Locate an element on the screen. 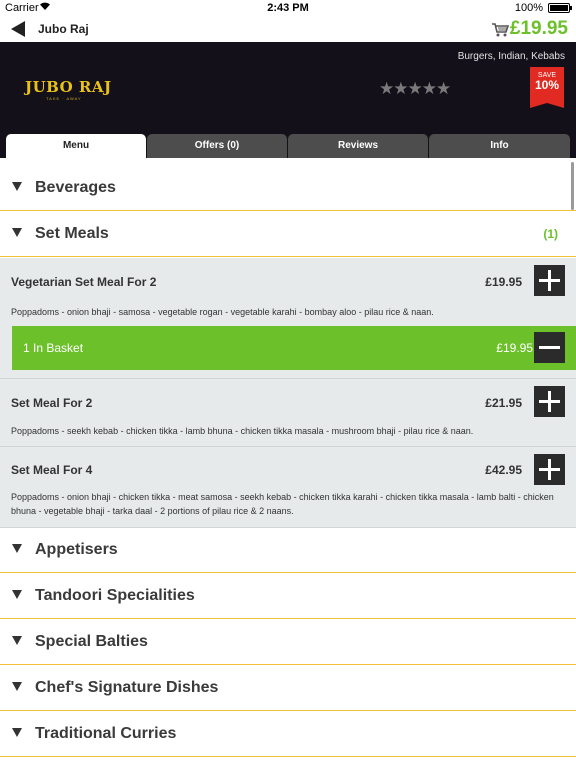 Image resolution: width=576 pixels, height=768 pixels. menu-tabs: Menu Offers (0) Reviews Info is located at coordinates (288, 146).